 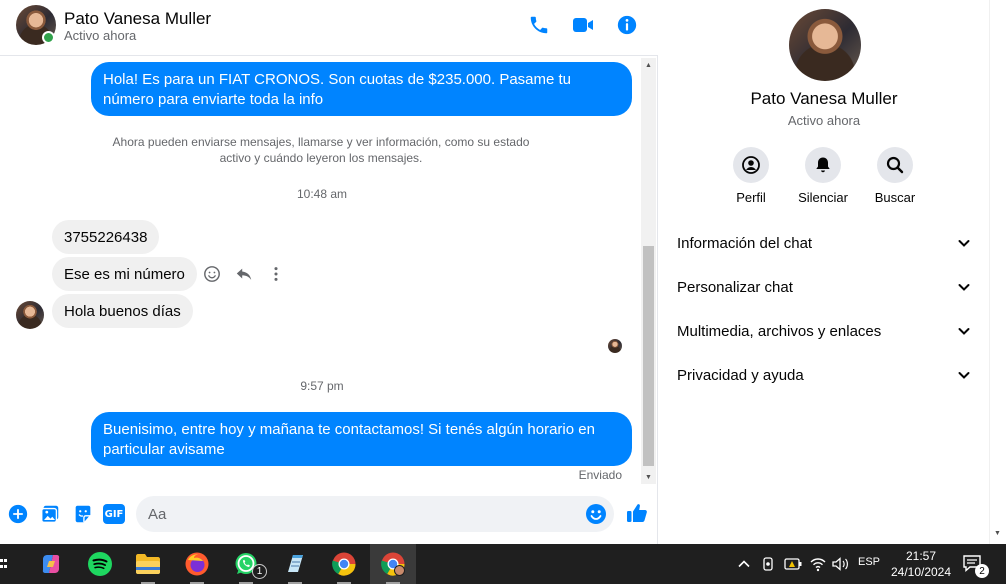 What do you see at coordinates (823, 197) in the screenshot?
I see `mute-label: Silenciar` at bounding box center [823, 197].